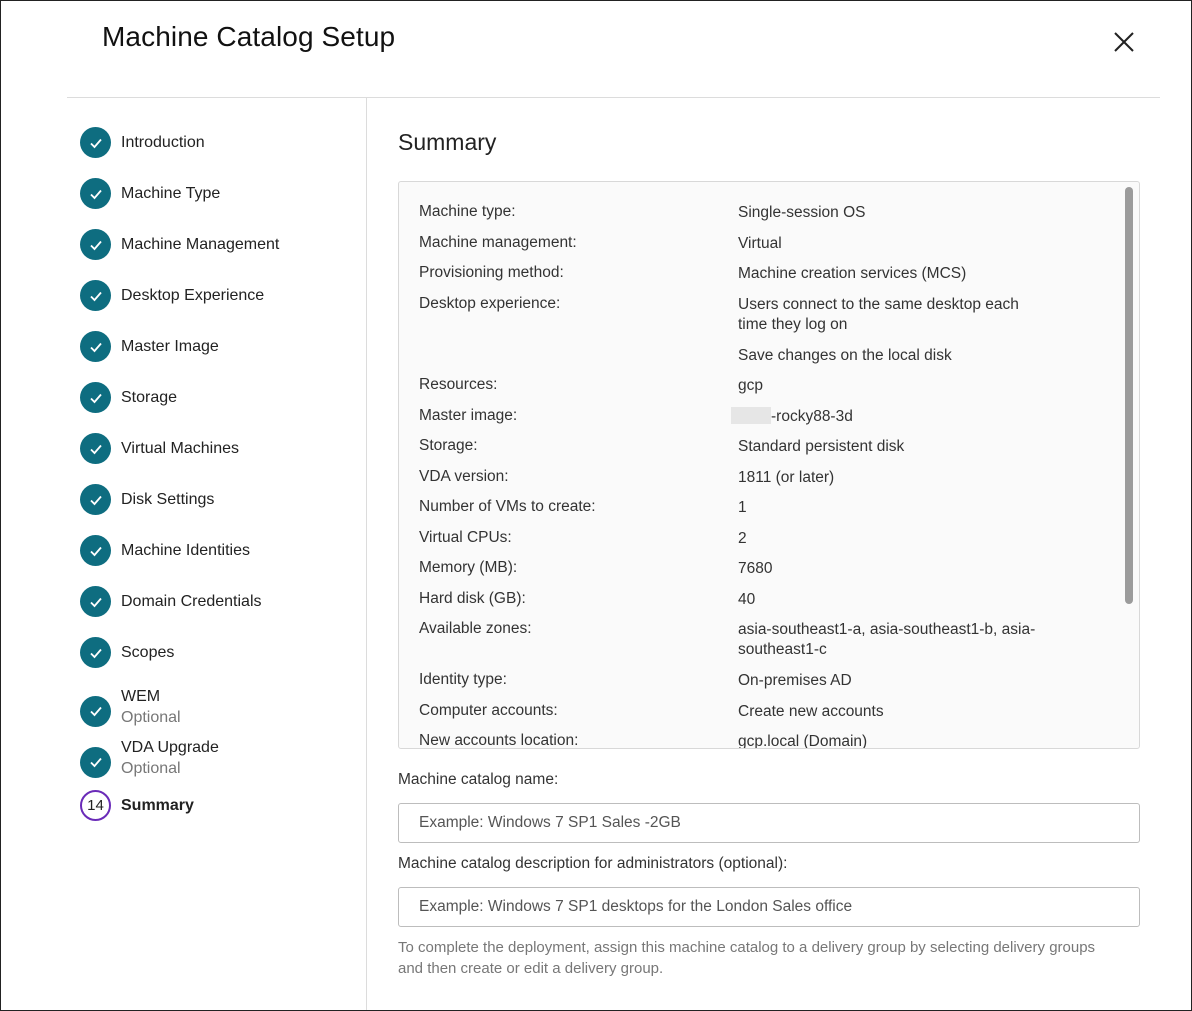  I want to click on summary-key: Provisioning method:, so click(491, 272).